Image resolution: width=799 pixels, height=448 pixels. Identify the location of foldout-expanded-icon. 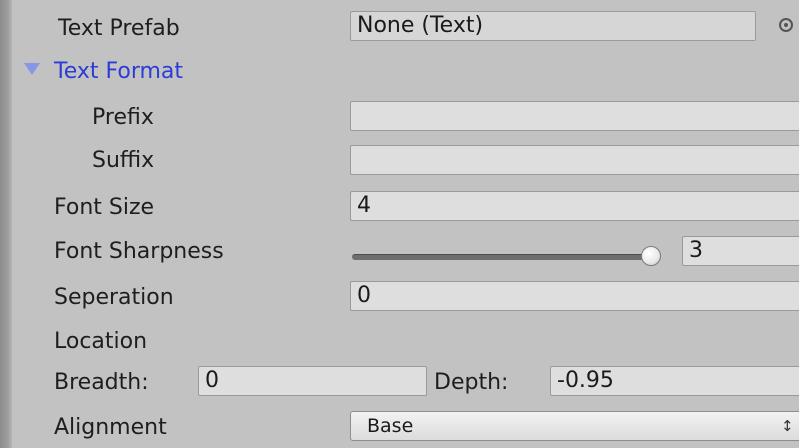
(32, 69).